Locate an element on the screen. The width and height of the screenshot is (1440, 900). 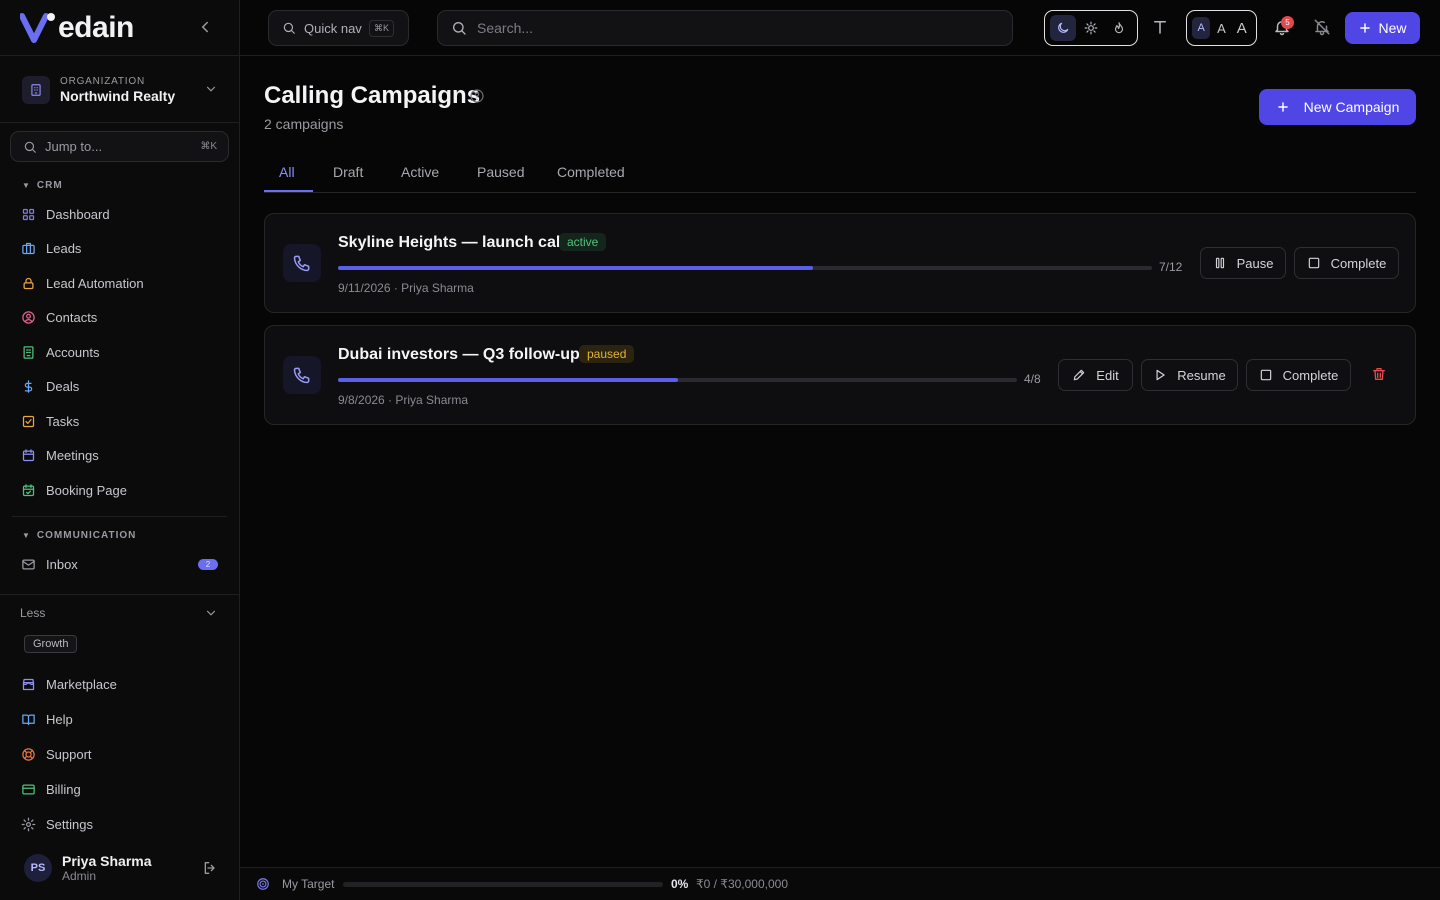
sidebar-item-label: Help is located at coordinates (59, 719).